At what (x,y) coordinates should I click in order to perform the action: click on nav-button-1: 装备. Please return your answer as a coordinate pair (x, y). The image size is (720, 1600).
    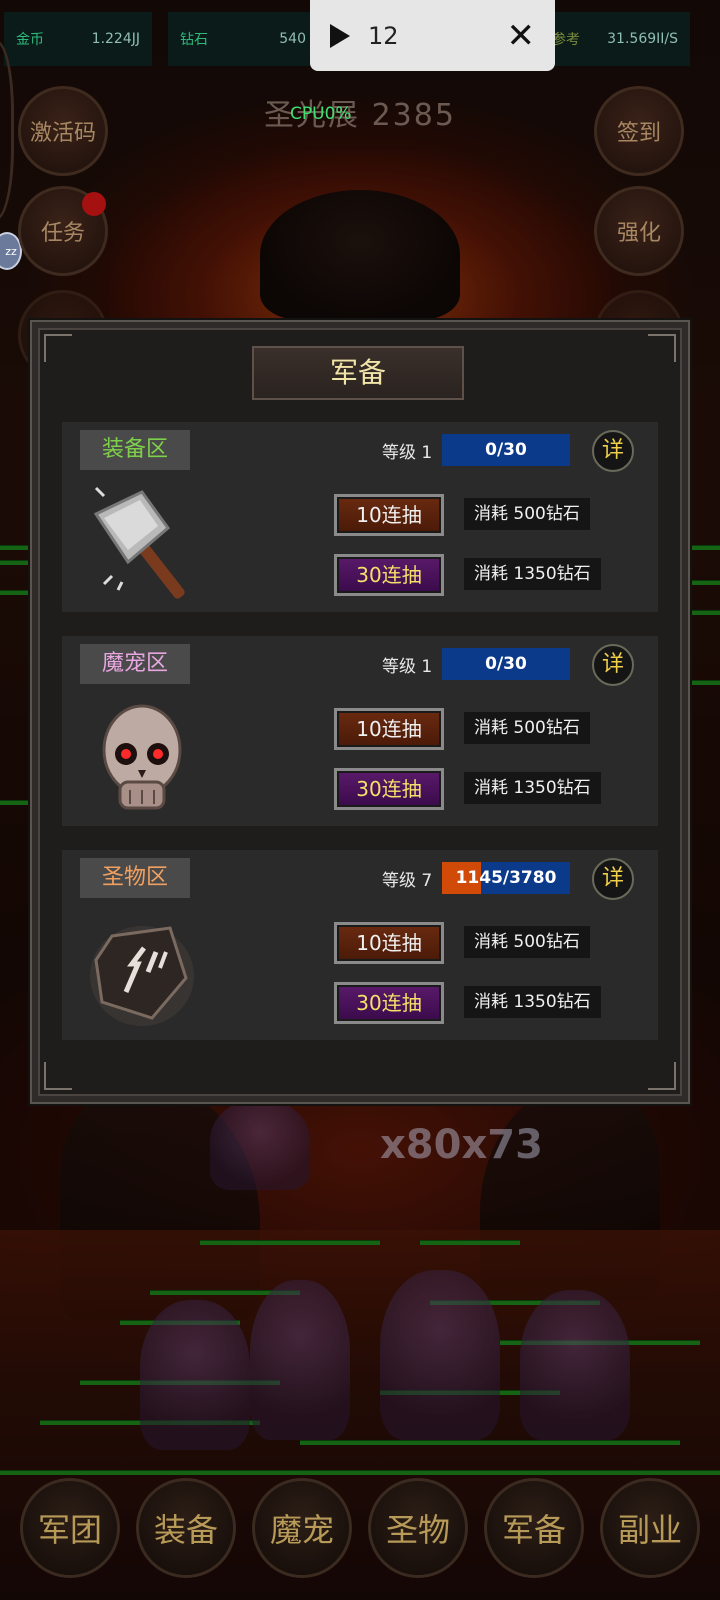
    Looking at the image, I should click on (186, 1528).